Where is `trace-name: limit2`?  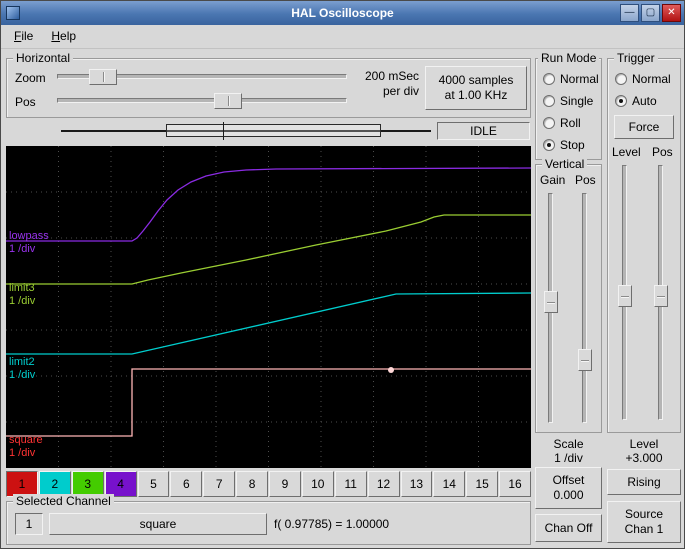 trace-name: limit2 is located at coordinates (22, 362).